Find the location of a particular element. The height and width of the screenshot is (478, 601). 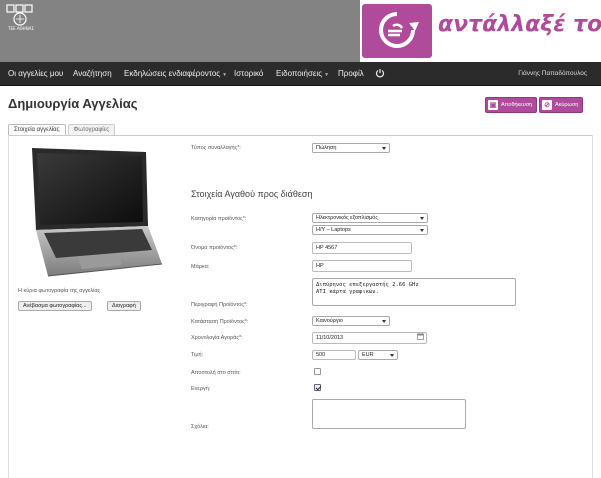

nav-history: Ιστορικό is located at coordinates (248, 73).